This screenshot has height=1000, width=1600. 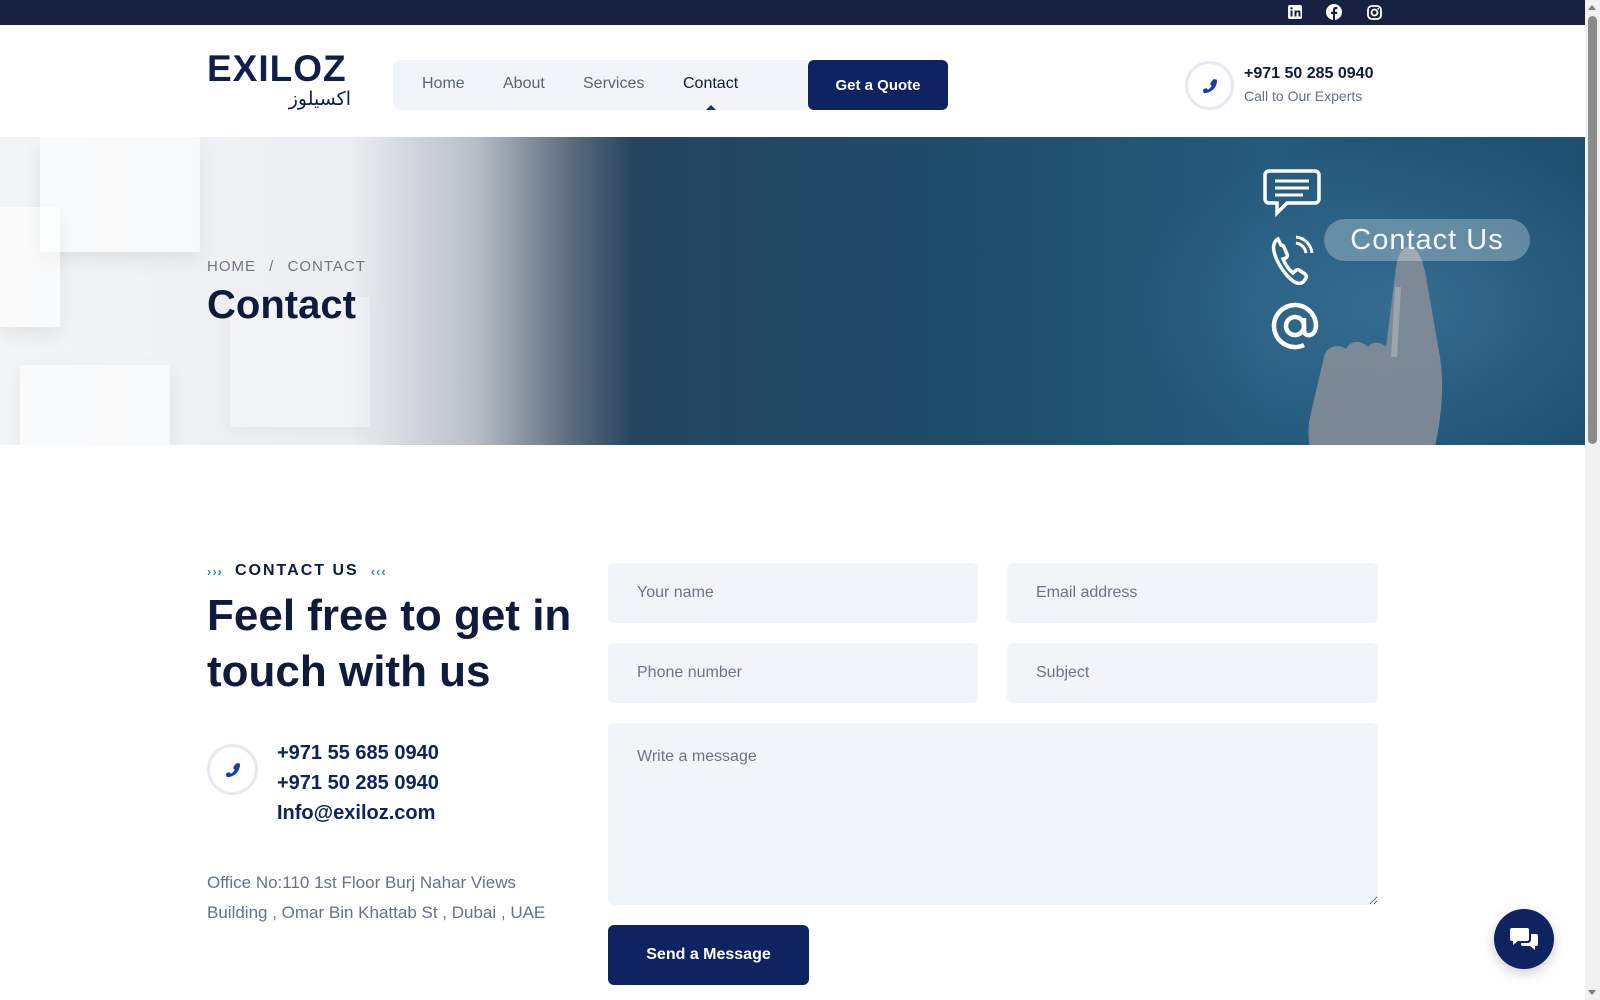 I want to click on eyebrow-chevrons-right: ‹‹‹, so click(x=378, y=571).